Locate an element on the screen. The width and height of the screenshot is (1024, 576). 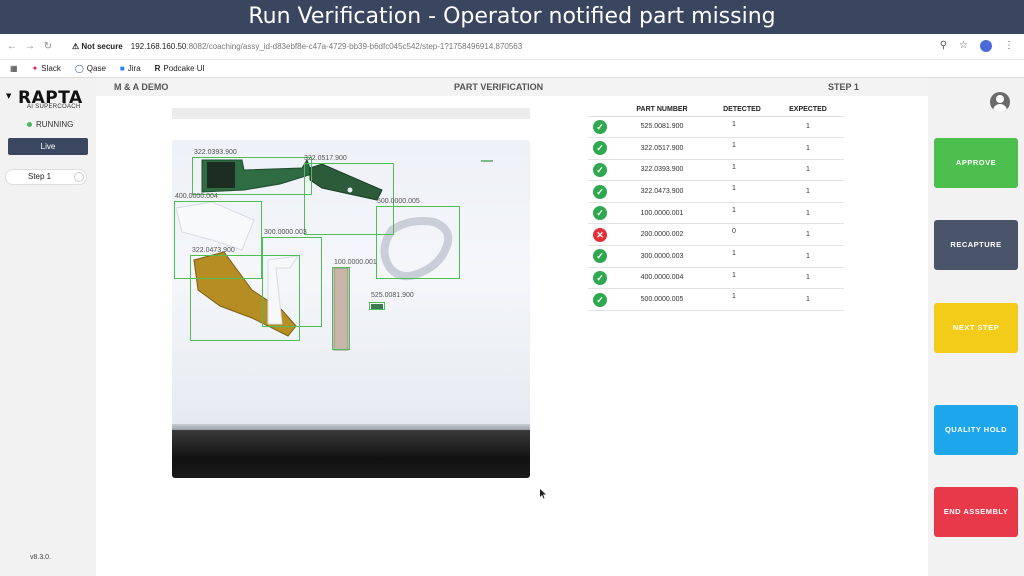
detection-label: 400.0000.004 is located at coordinates (196, 196).